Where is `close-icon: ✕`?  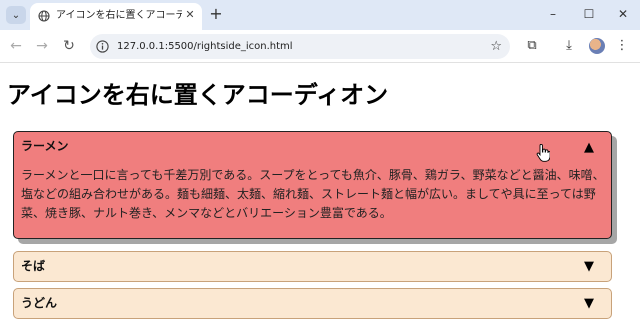 close-icon: ✕ is located at coordinates (190, 15).